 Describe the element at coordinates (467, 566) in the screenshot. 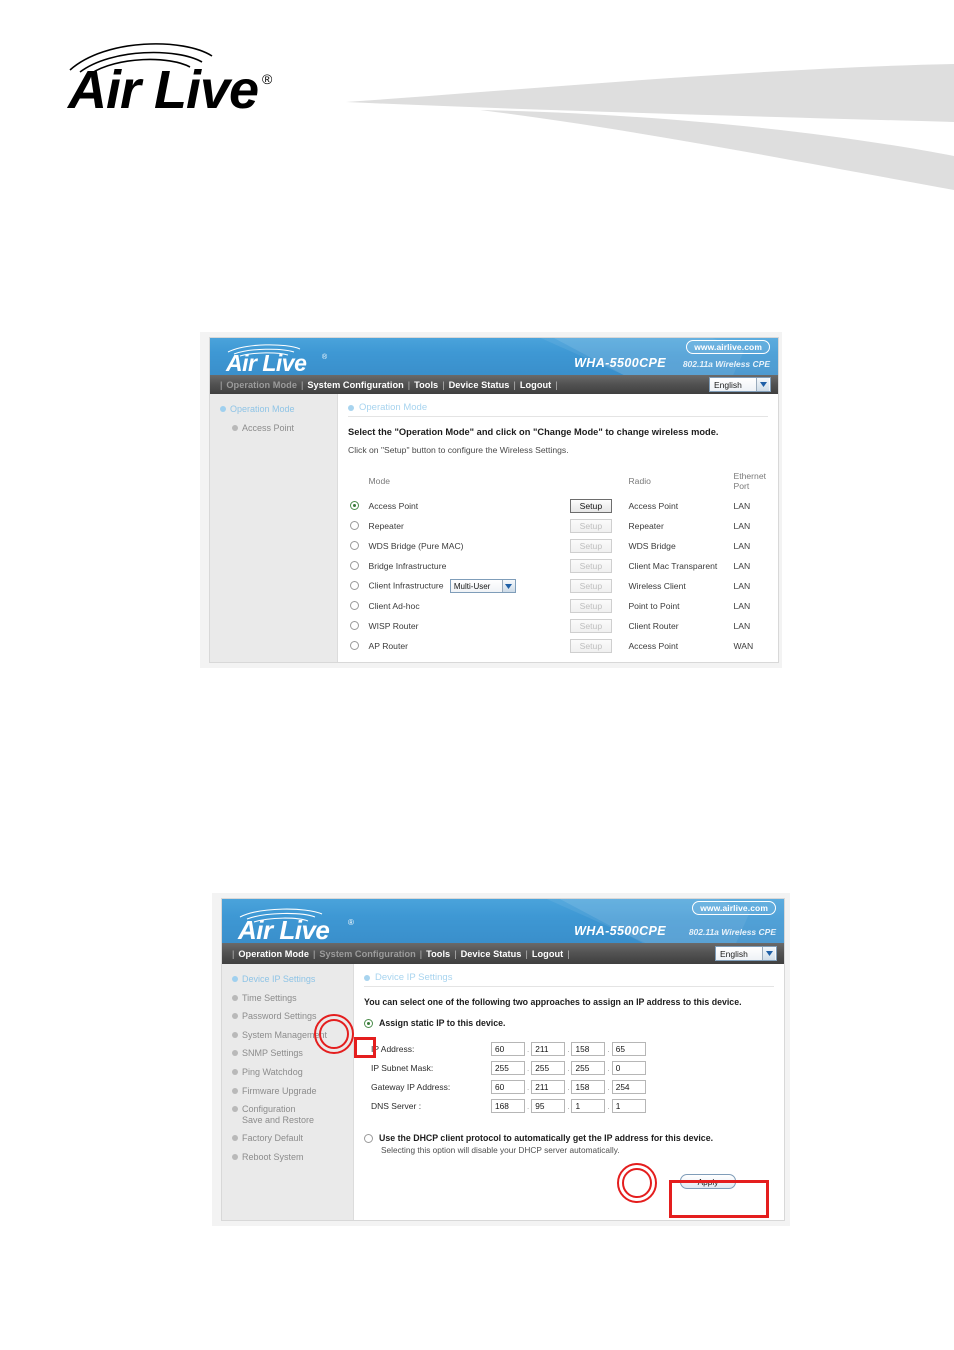

I see `cell-mode: Bridge Infrastructure` at that location.